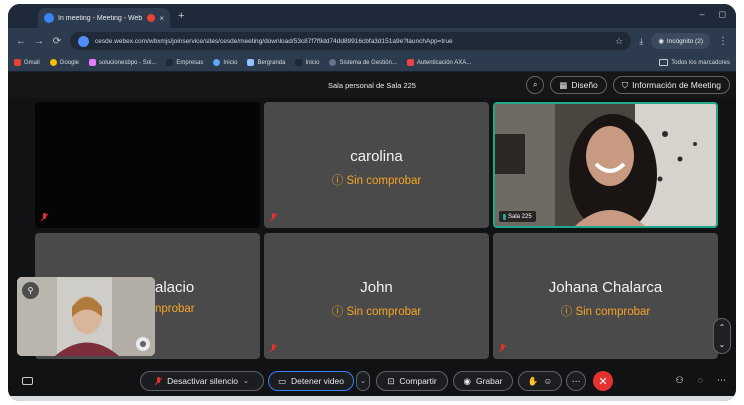 The width and height of the screenshot is (744, 405). What do you see at coordinates (93, 62) in the screenshot?
I see `slack-icon` at bounding box center [93, 62].